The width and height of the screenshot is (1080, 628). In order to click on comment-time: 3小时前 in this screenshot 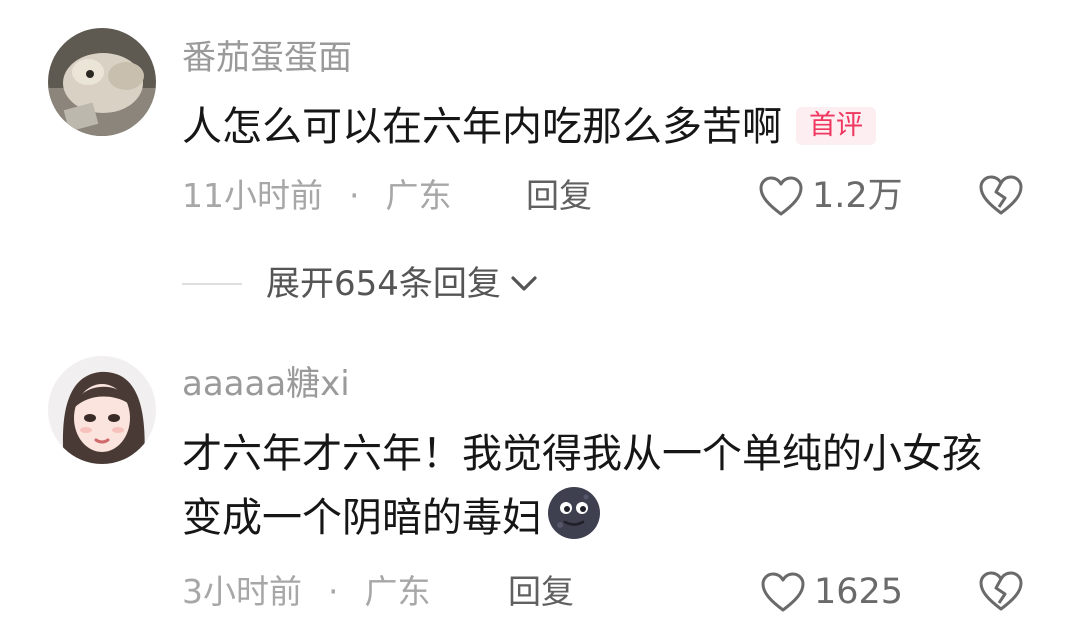, I will do `click(242, 591)`.